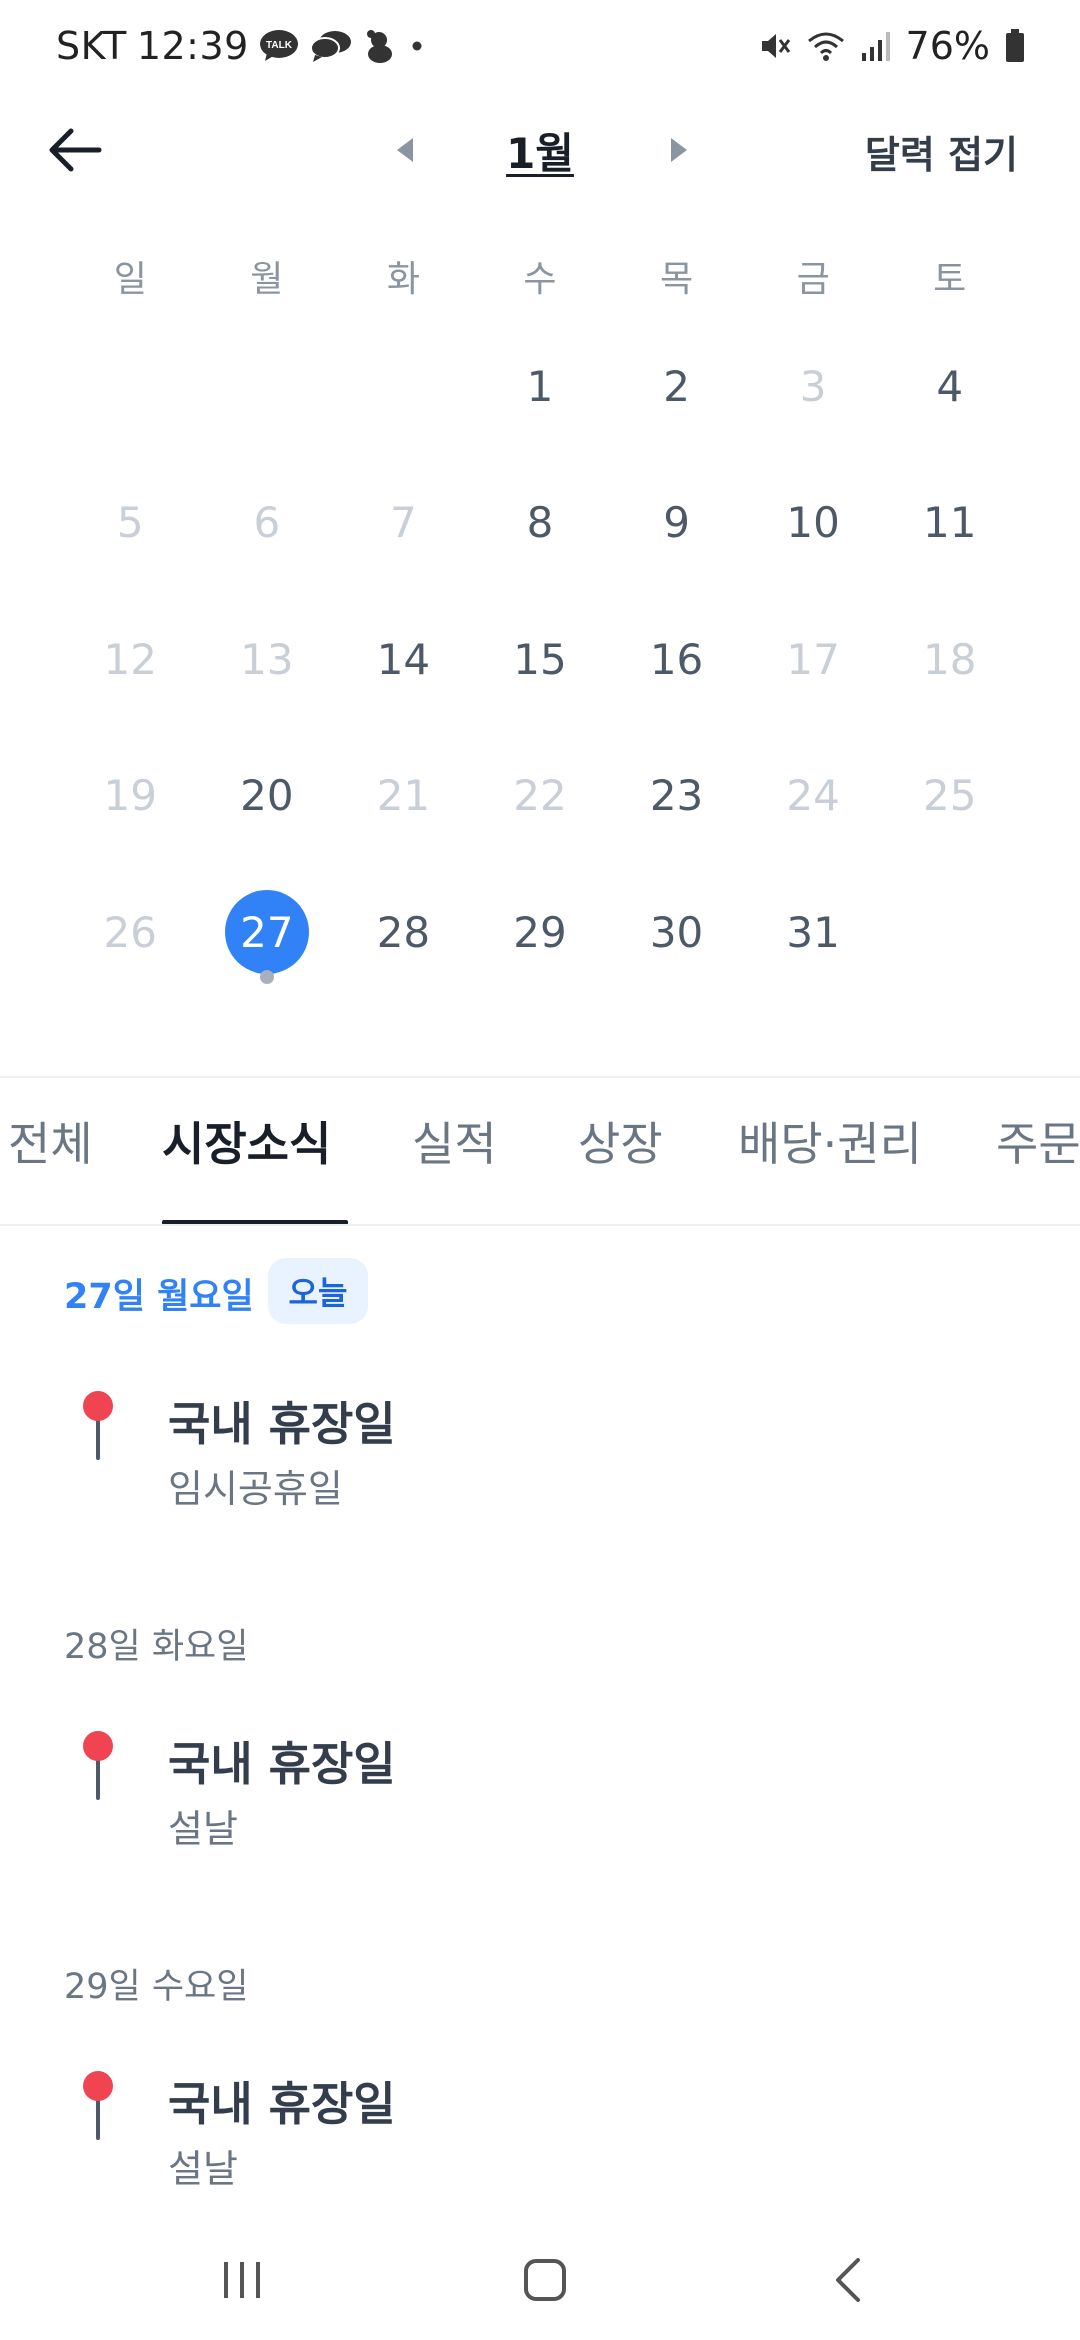 Image resolution: width=1080 pixels, height=2340 pixels. I want to click on calendar-day: 20, so click(267, 810).